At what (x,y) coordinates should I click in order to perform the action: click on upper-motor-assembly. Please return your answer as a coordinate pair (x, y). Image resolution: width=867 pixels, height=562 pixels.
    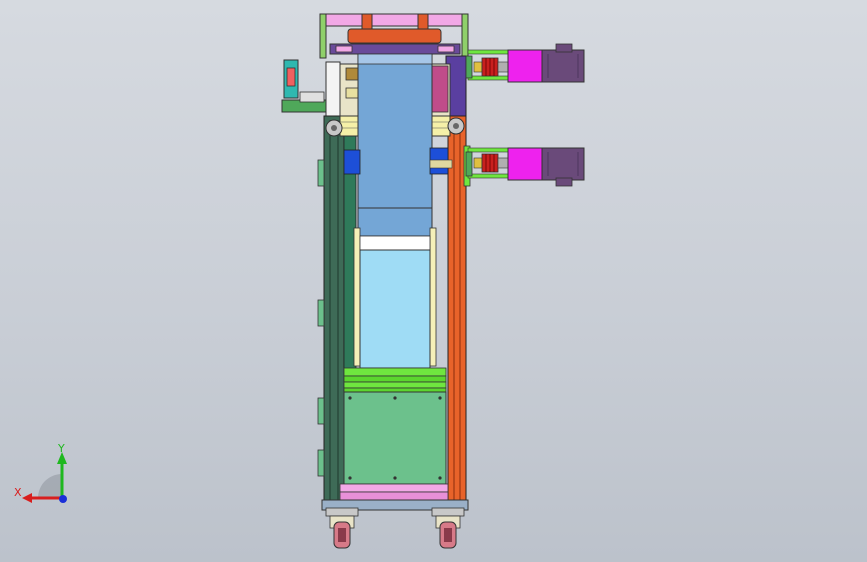
    Looking at the image, I should click on (525, 63).